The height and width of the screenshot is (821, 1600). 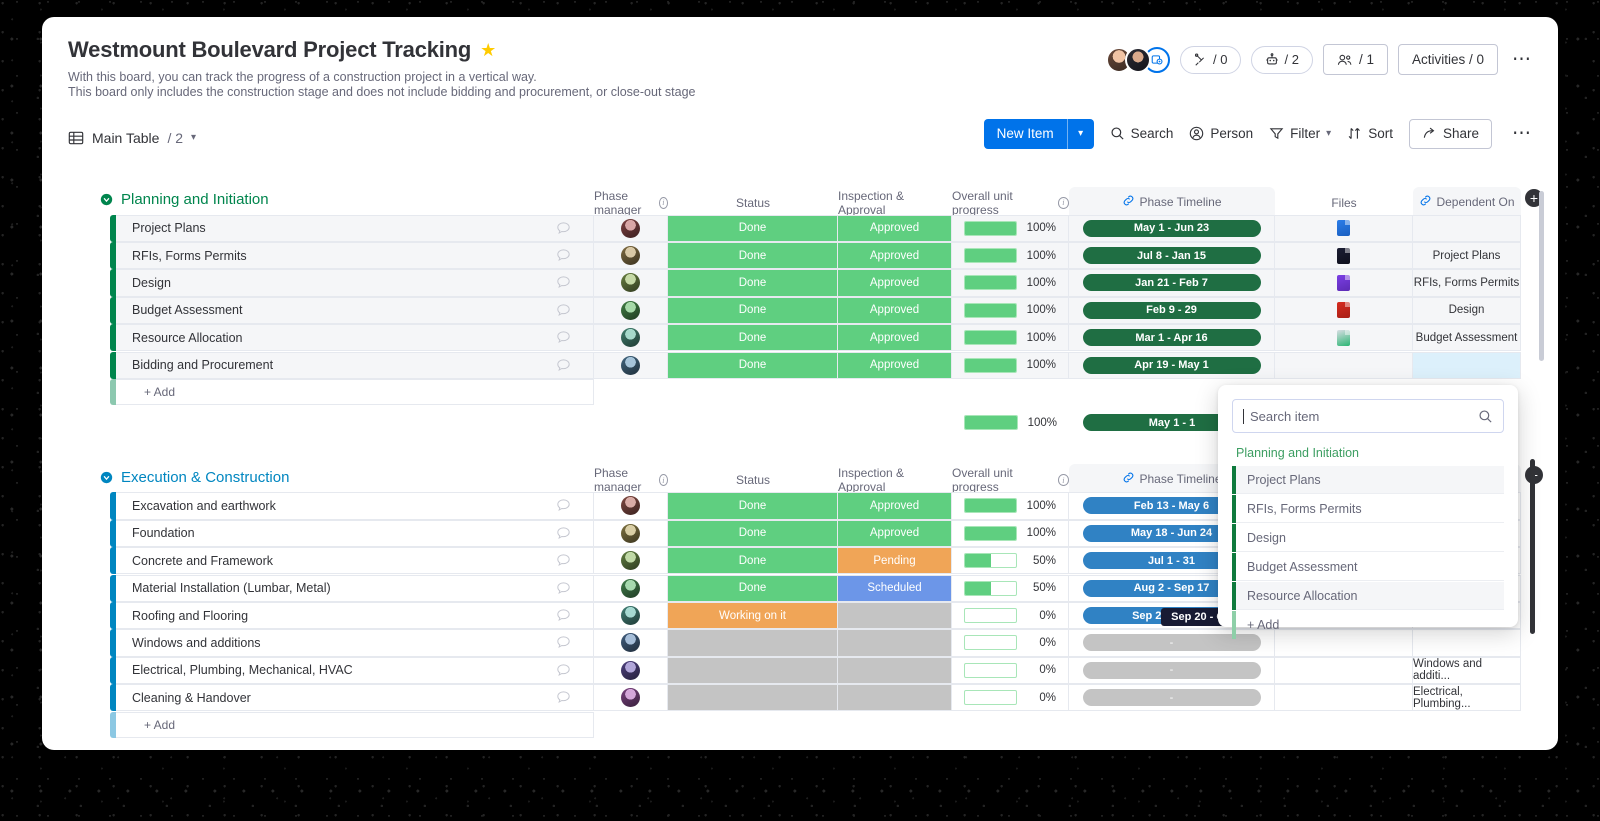 What do you see at coordinates (1211, 59) in the screenshot?
I see `integrations-button: / 0` at bounding box center [1211, 59].